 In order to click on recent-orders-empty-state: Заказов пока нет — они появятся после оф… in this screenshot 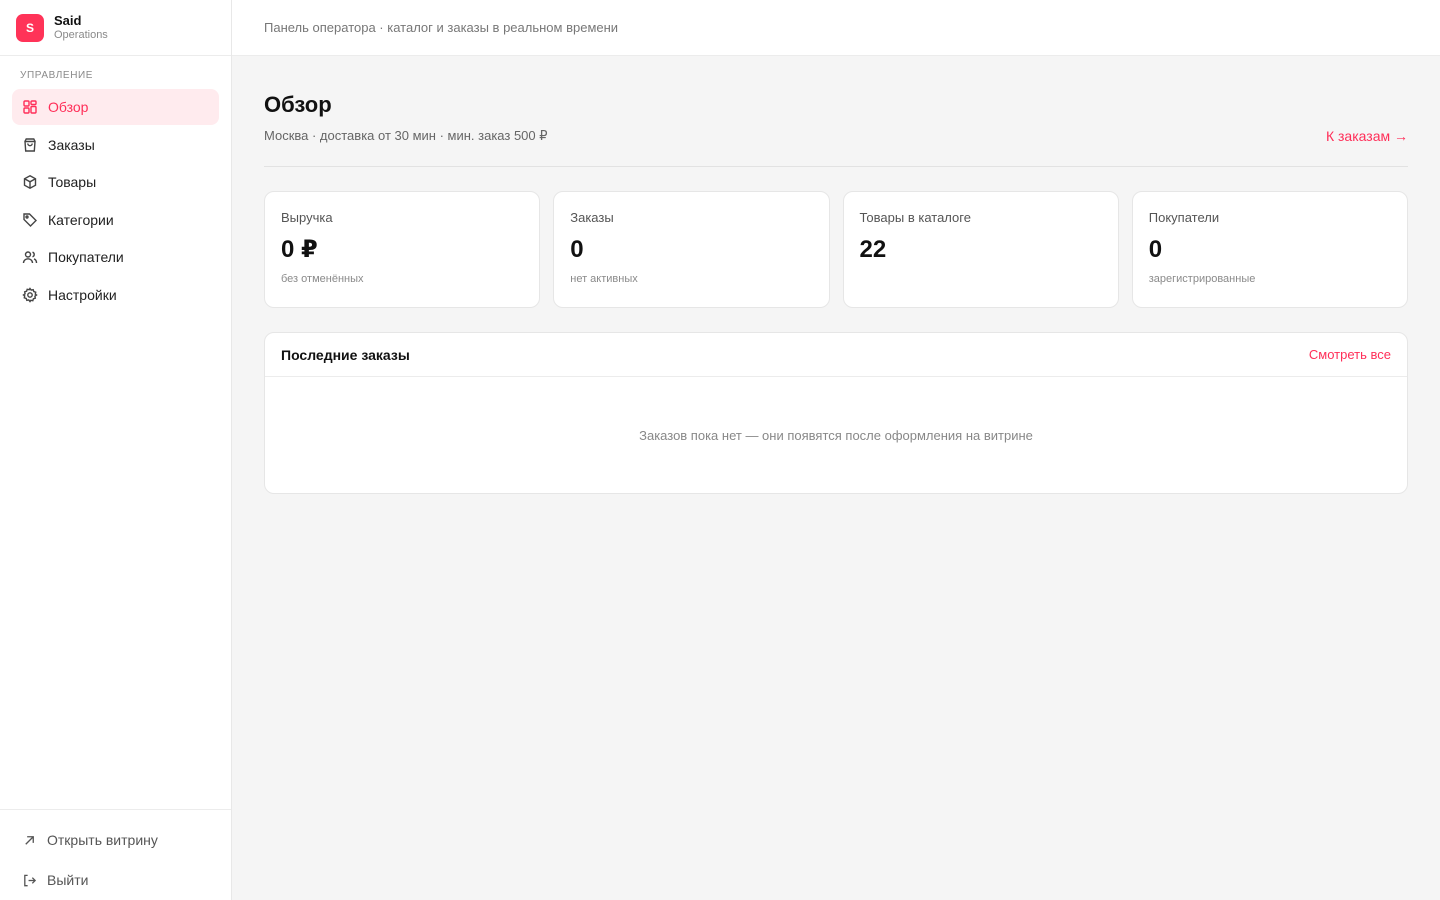, I will do `click(836, 435)`.